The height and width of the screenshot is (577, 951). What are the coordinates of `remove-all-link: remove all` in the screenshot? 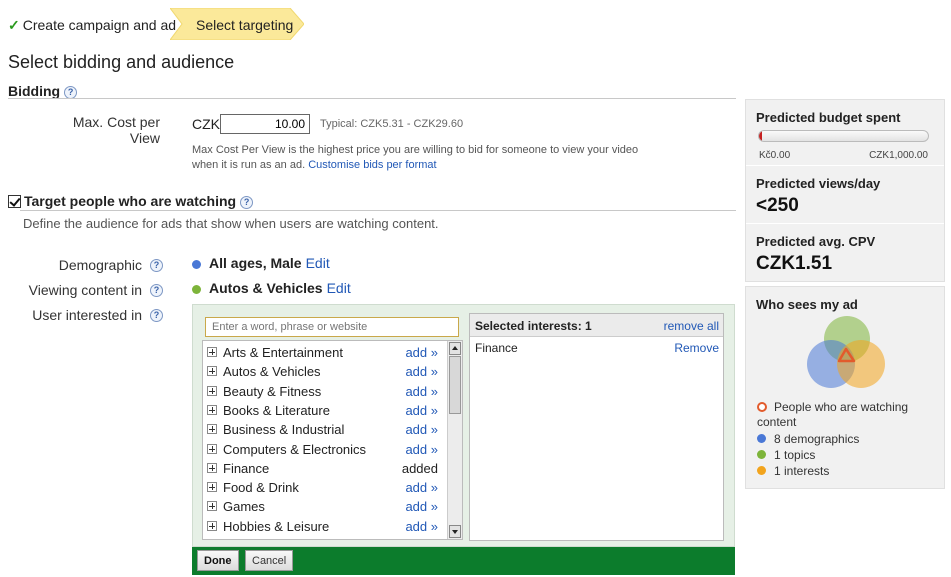 It's located at (691, 326).